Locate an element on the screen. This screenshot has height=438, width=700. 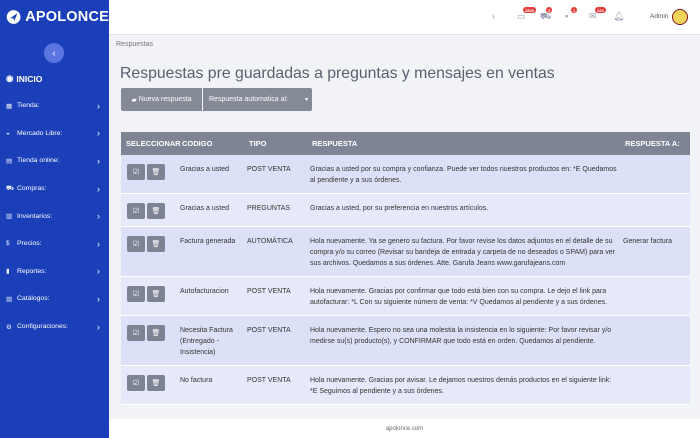
sidebar-item-mercado-libre: ◒ Mercado Libre: › is located at coordinates (54, 134).